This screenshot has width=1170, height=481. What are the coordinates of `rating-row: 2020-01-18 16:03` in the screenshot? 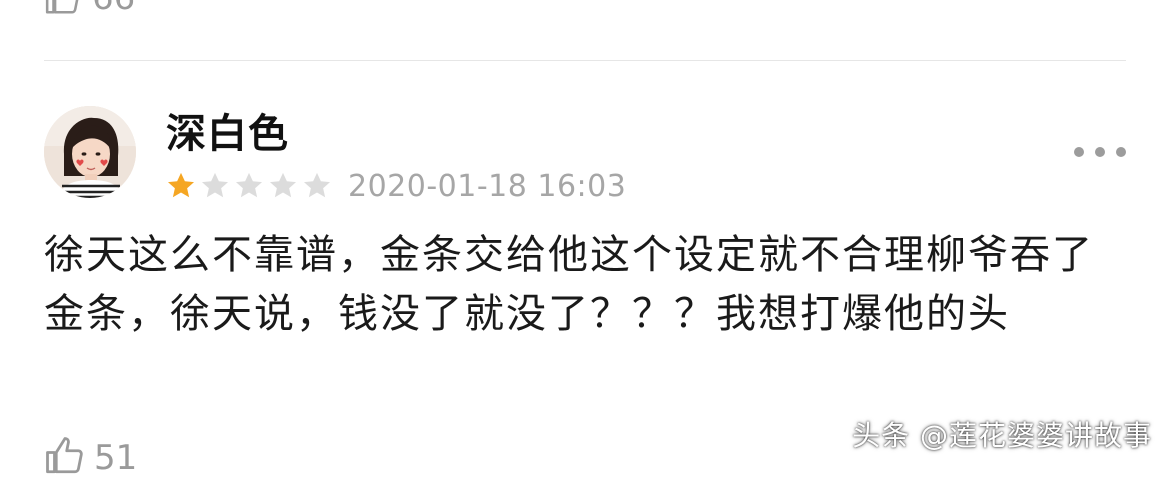 It's located at (396, 186).